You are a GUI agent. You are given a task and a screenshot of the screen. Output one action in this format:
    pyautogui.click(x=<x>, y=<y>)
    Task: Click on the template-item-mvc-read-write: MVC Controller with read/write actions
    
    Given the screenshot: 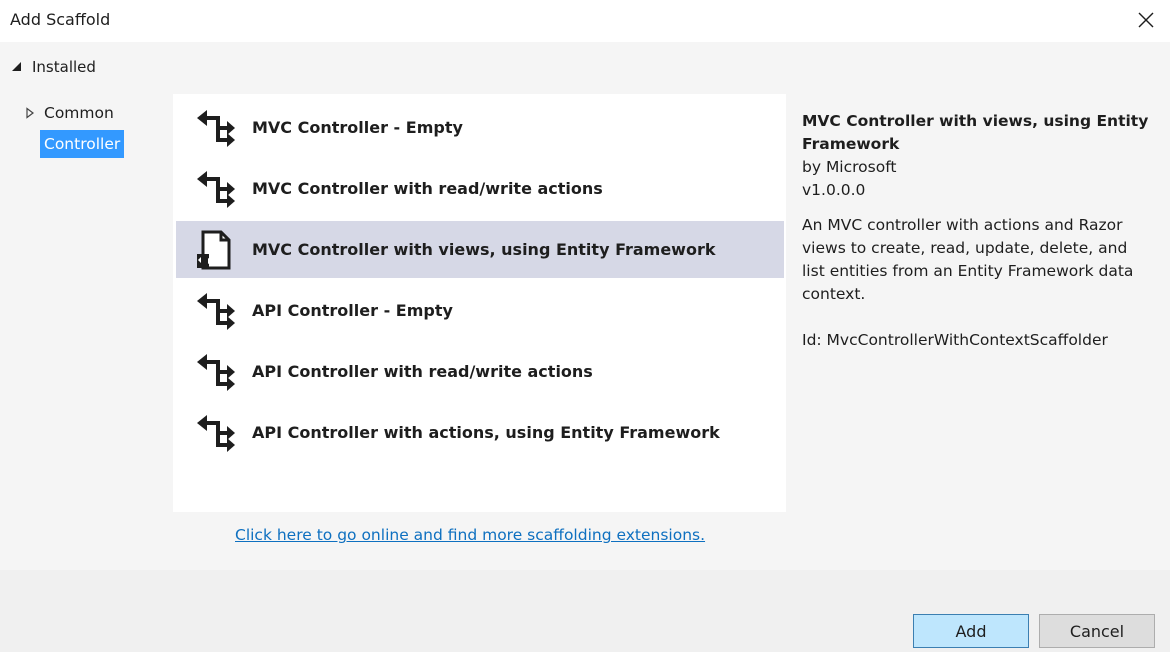 What is the action you would take?
    pyautogui.click(x=480, y=188)
    